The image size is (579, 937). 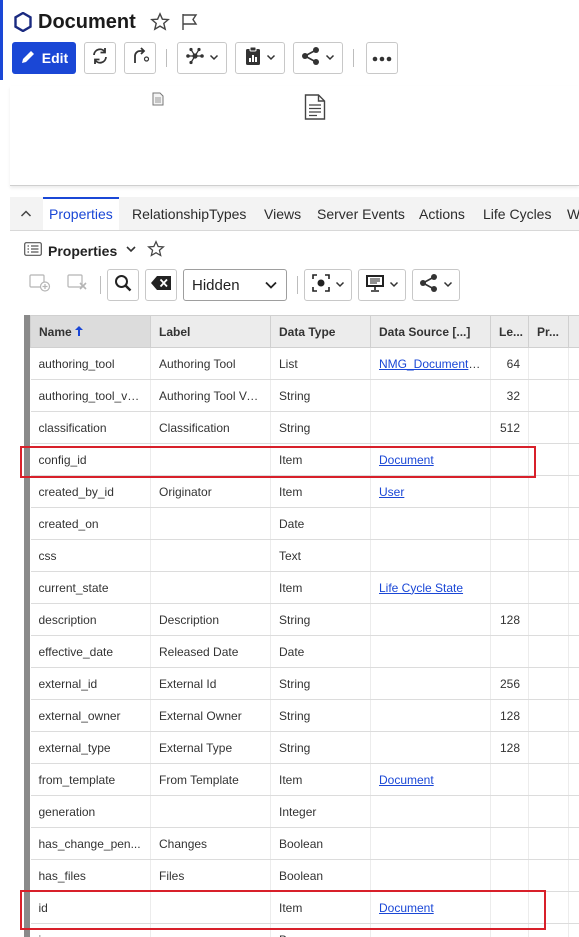 I want to click on cell-data-source: Life Cycle State, so click(x=430, y=587).